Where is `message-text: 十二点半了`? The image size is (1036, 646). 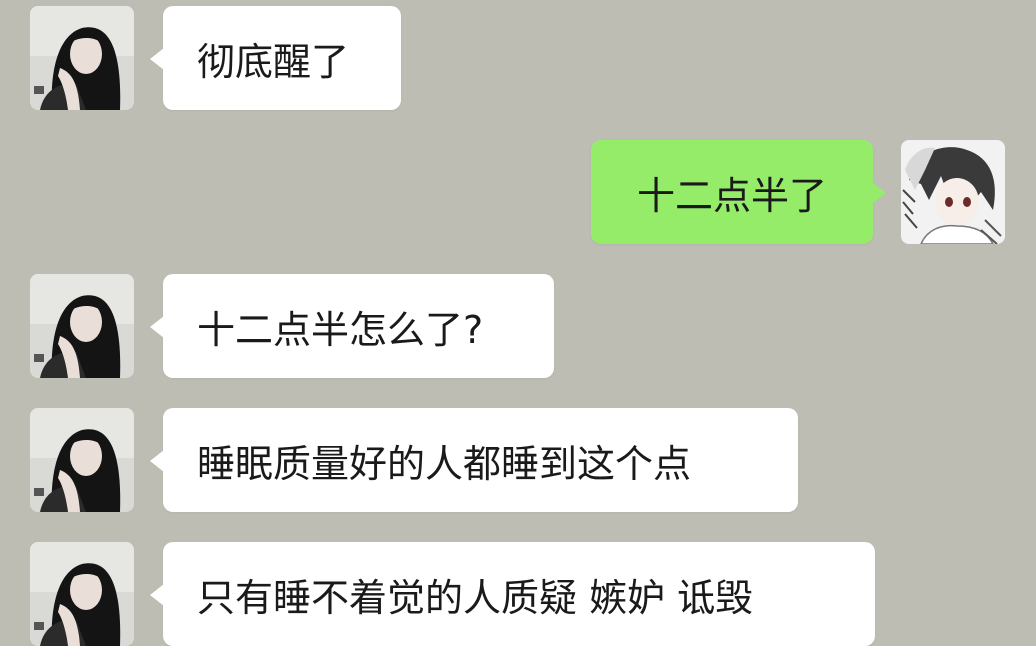 message-text: 十二点半了 is located at coordinates (731, 195).